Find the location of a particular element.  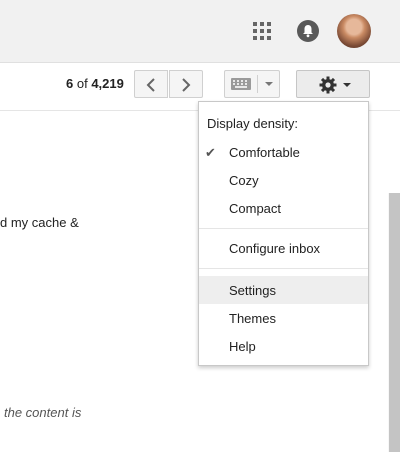

menu-item-configure-inbox: Configure inbox is located at coordinates (283, 248).